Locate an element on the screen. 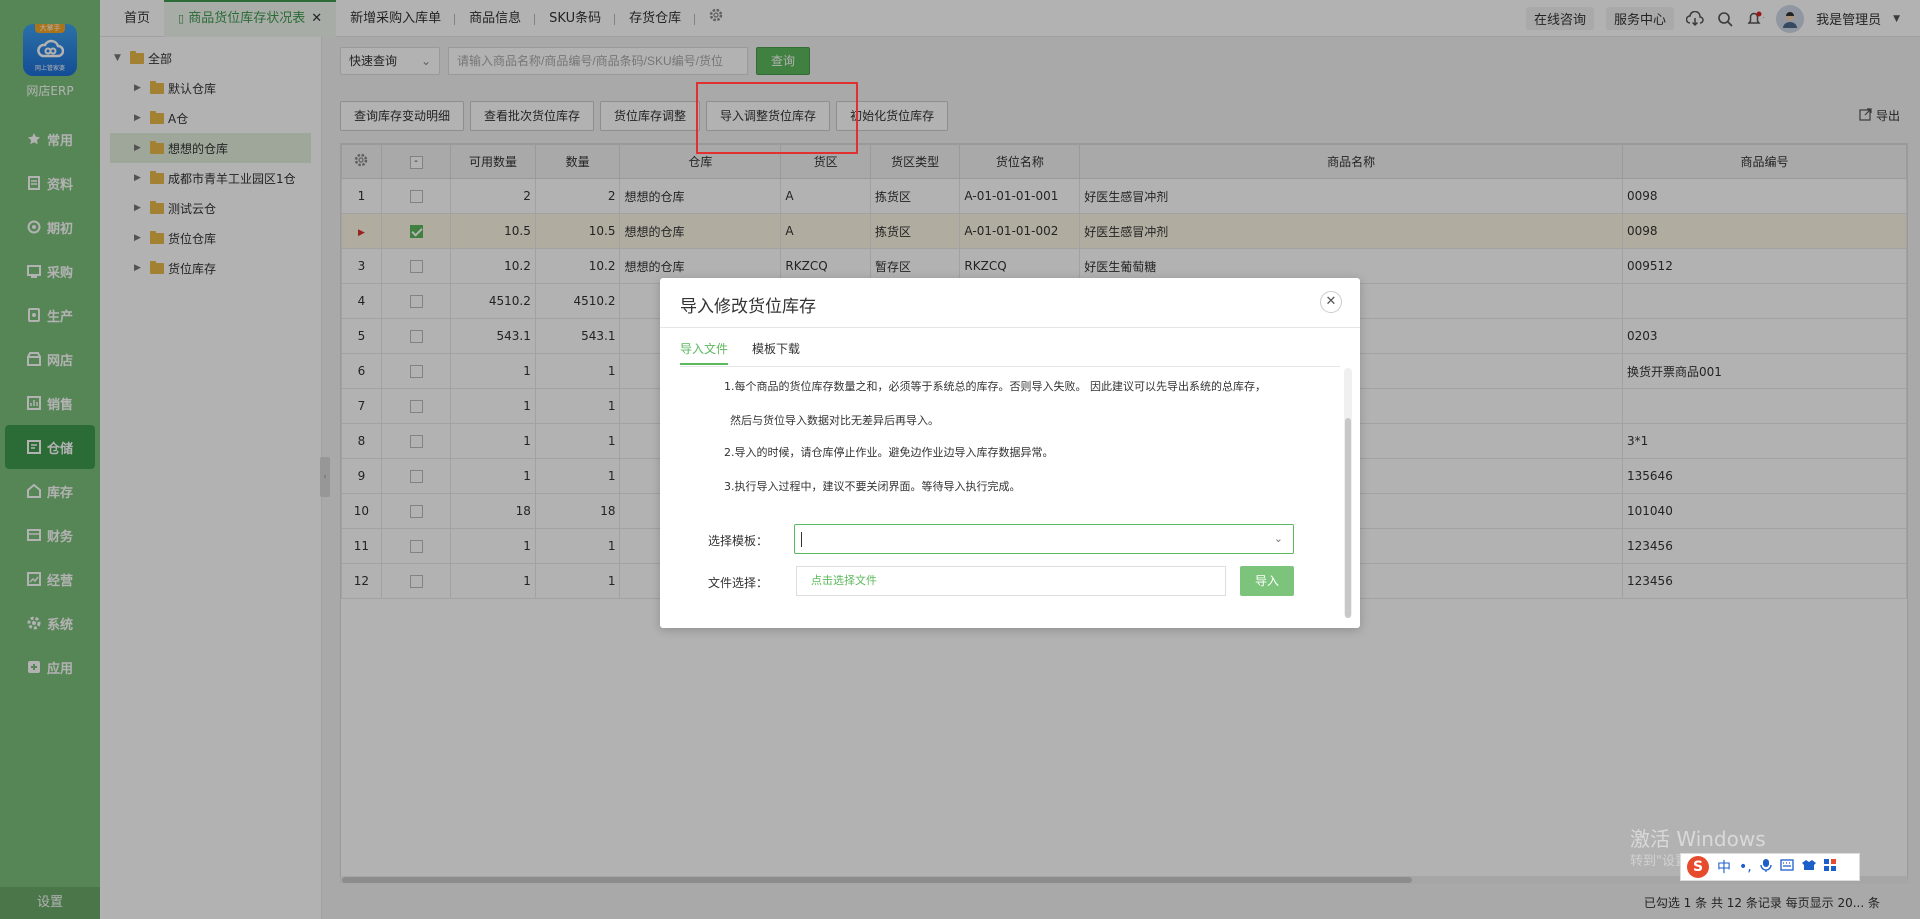  mic-icon is located at coordinates (1766, 867).